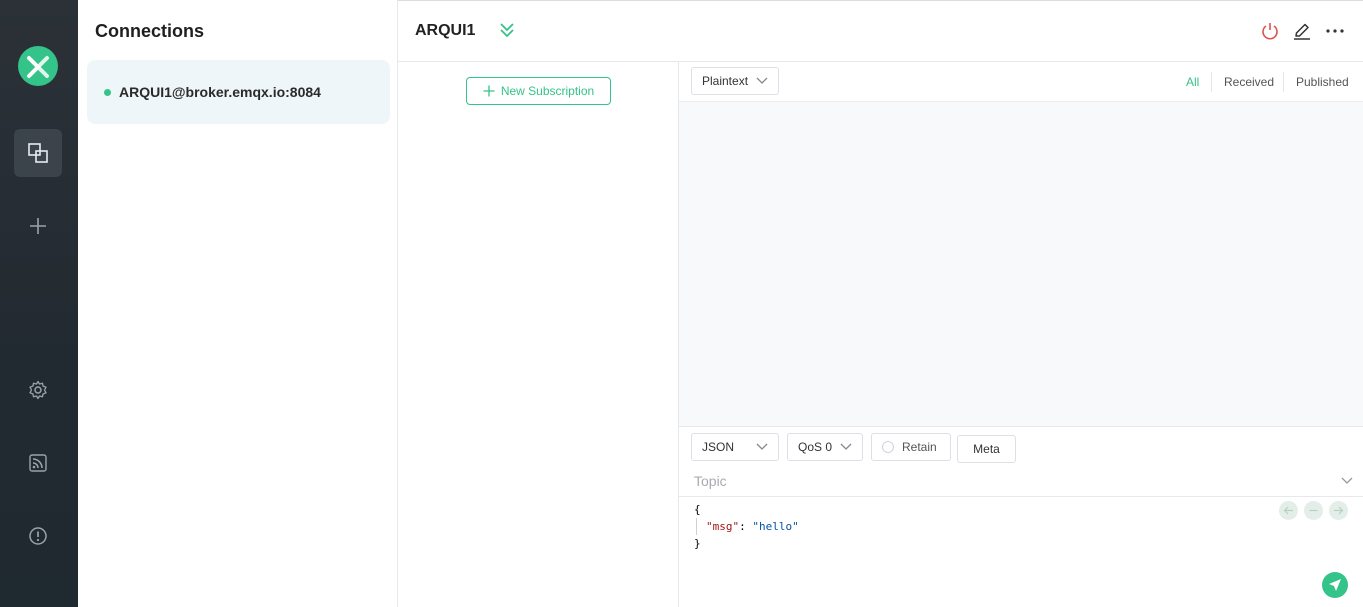 The width and height of the screenshot is (1363, 607). I want to click on payload-format-select: JSON, so click(735, 447).